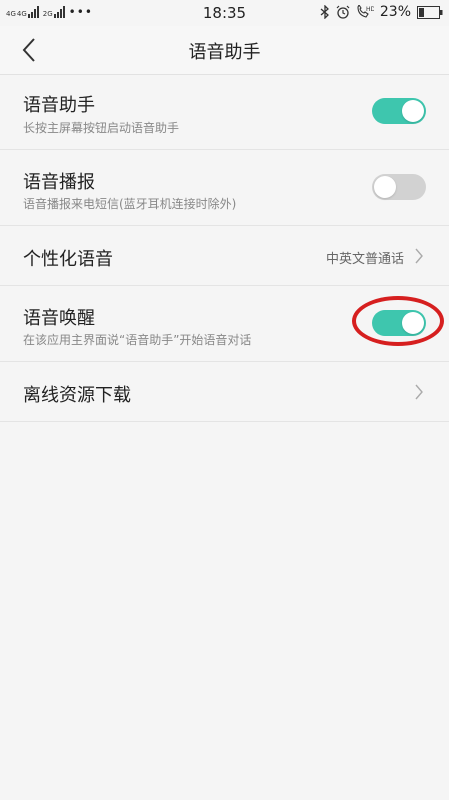 This screenshot has width=449, height=800. What do you see at coordinates (59, 318) in the screenshot?
I see `setting-title: 语音唤醒` at bounding box center [59, 318].